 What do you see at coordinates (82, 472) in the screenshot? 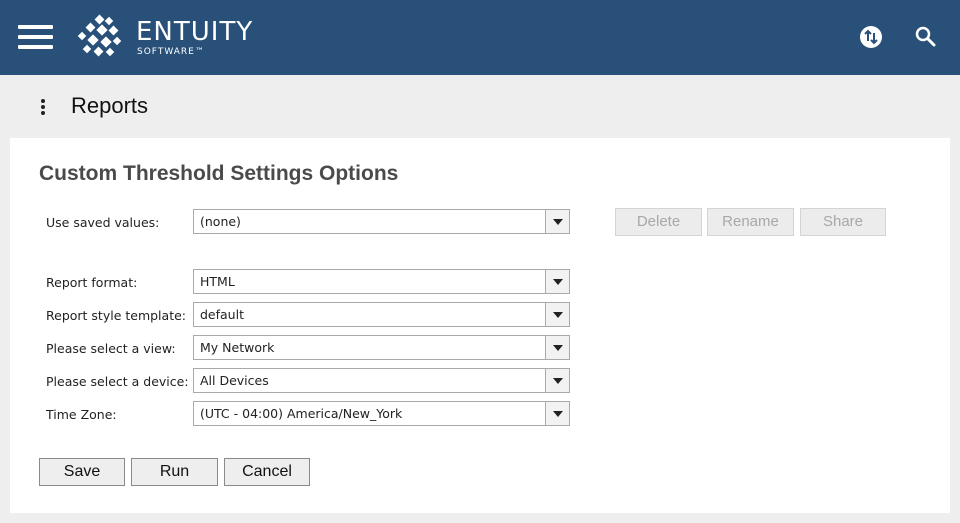
I see `save-button: Save` at bounding box center [82, 472].